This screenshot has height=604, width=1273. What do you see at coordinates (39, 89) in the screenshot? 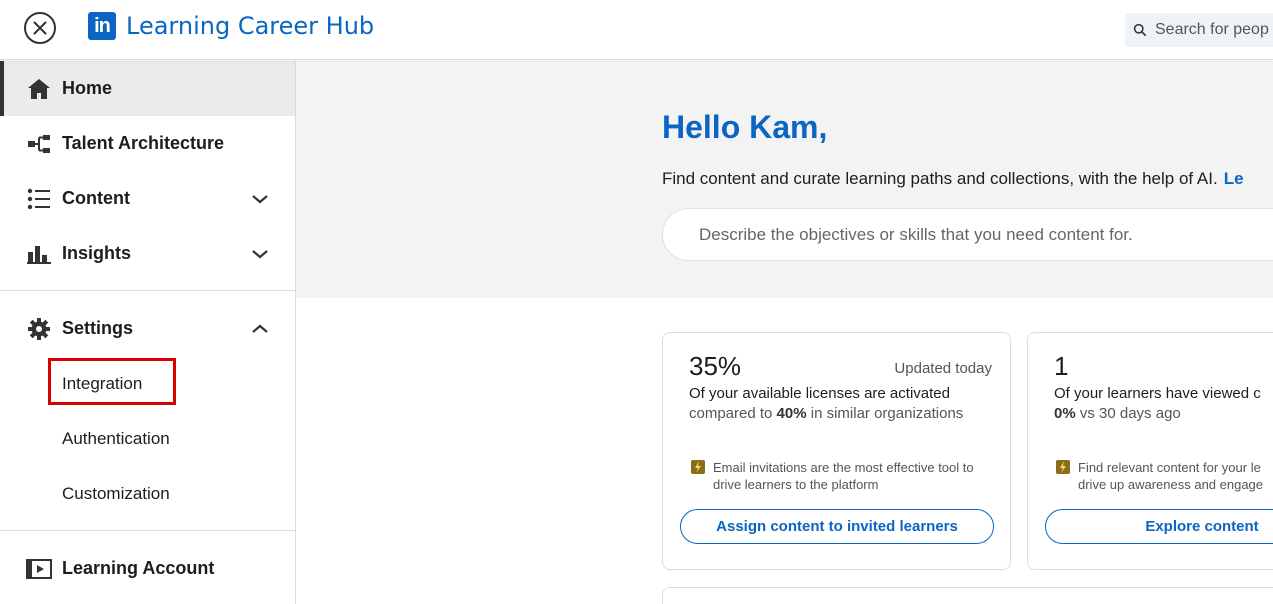
I see `home-icon` at bounding box center [39, 89].